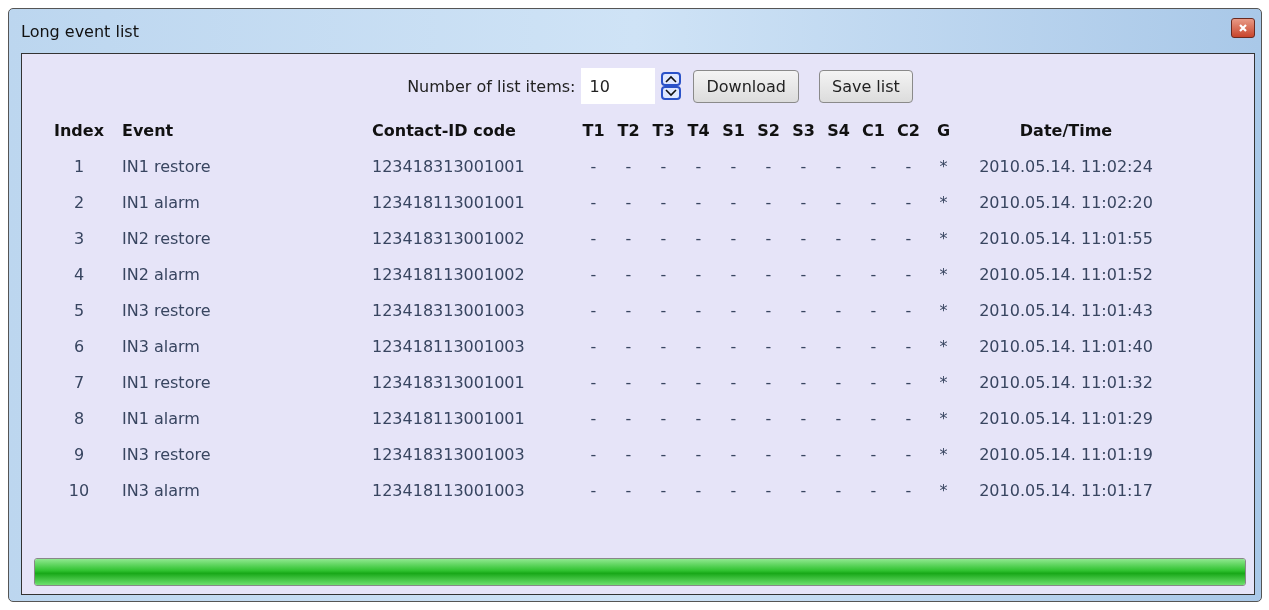 The width and height of the screenshot is (1269, 610). What do you see at coordinates (79, 238) in the screenshot?
I see `table-cell-text: 3` at bounding box center [79, 238].